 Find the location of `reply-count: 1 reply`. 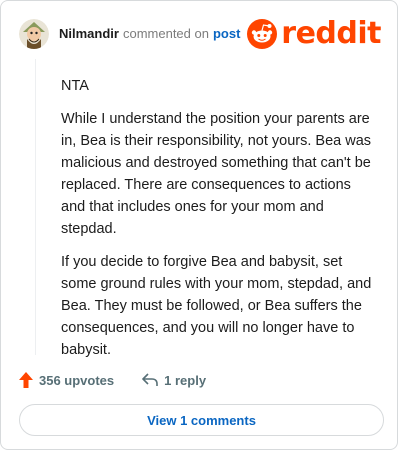

reply-count: 1 reply is located at coordinates (185, 380).